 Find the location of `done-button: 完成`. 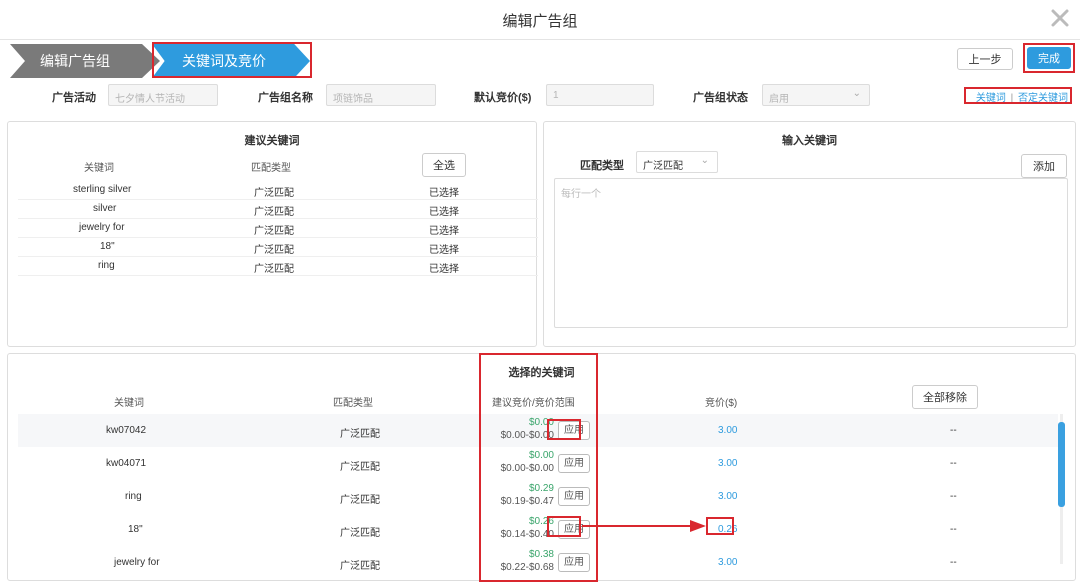

done-button: 完成 is located at coordinates (1049, 58).